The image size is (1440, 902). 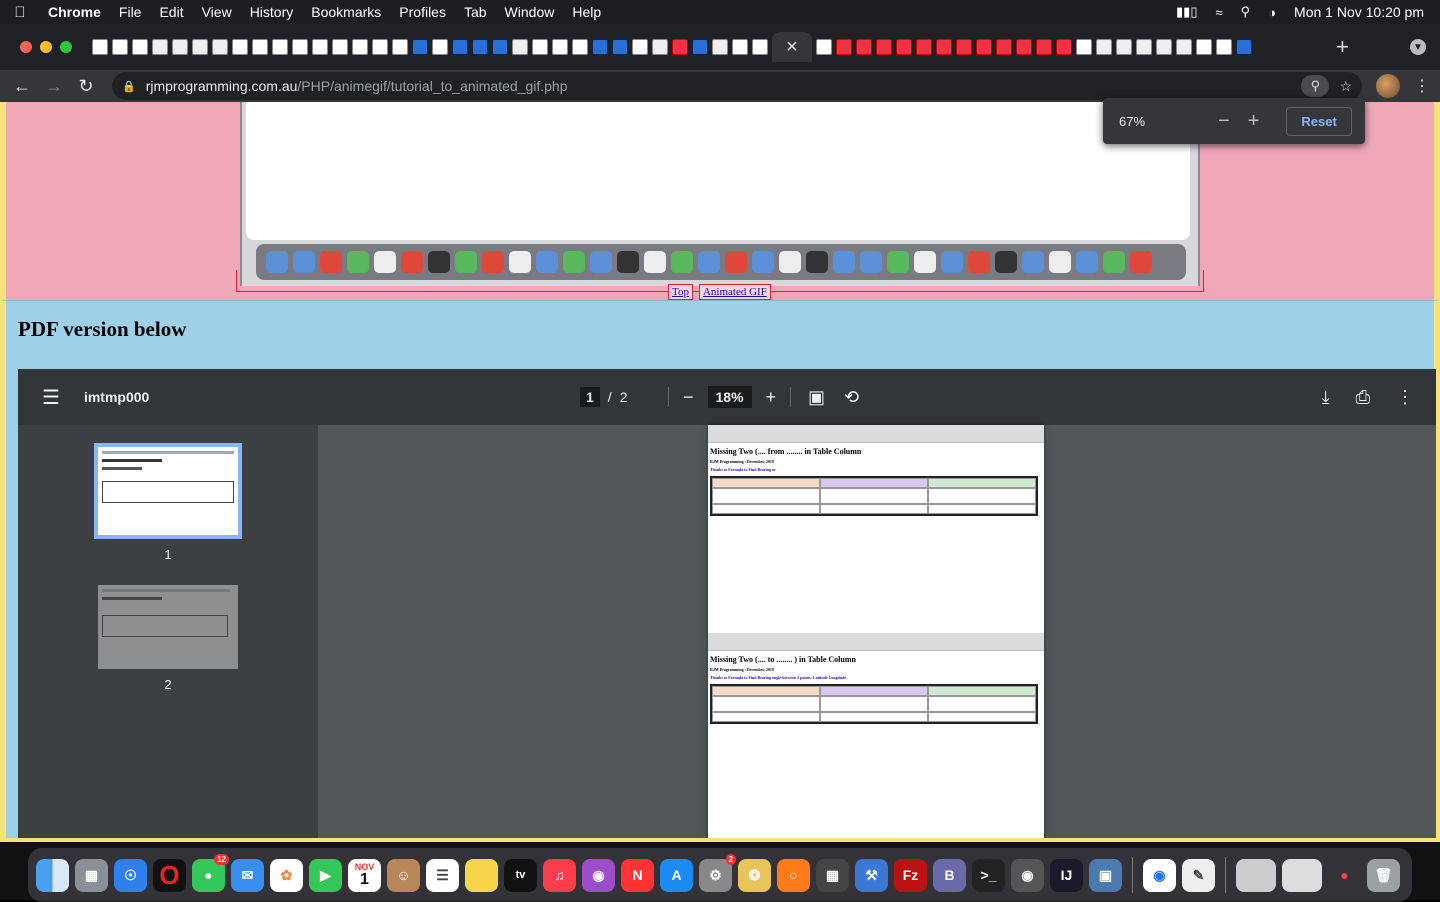 What do you see at coordinates (1315, 86) in the screenshot?
I see `zoom-magnifier-icon: ⚲` at bounding box center [1315, 86].